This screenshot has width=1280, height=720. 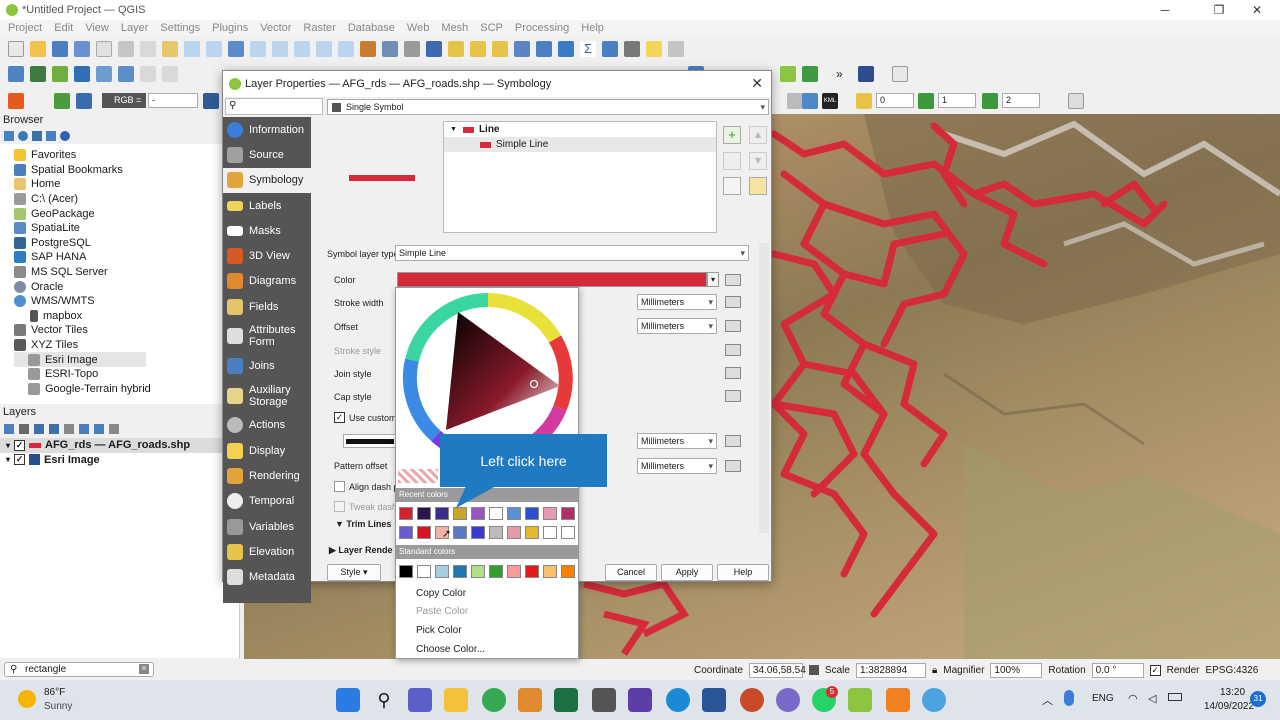 What do you see at coordinates (548, 107) in the screenshot?
I see `renderer-combo: Single Symbol` at bounding box center [548, 107].